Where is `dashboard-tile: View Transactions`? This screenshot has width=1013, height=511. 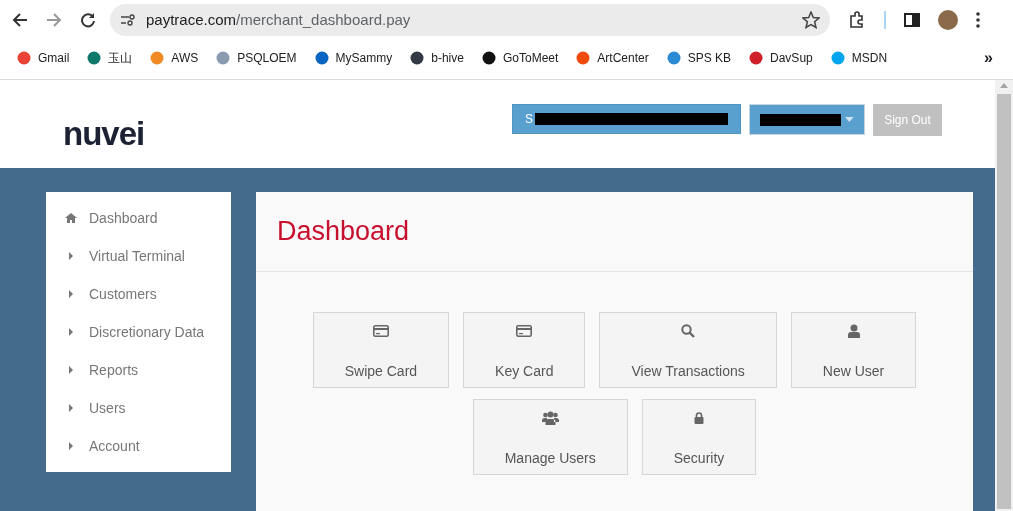 dashboard-tile: View Transactions is located at coordinates (688, 350).